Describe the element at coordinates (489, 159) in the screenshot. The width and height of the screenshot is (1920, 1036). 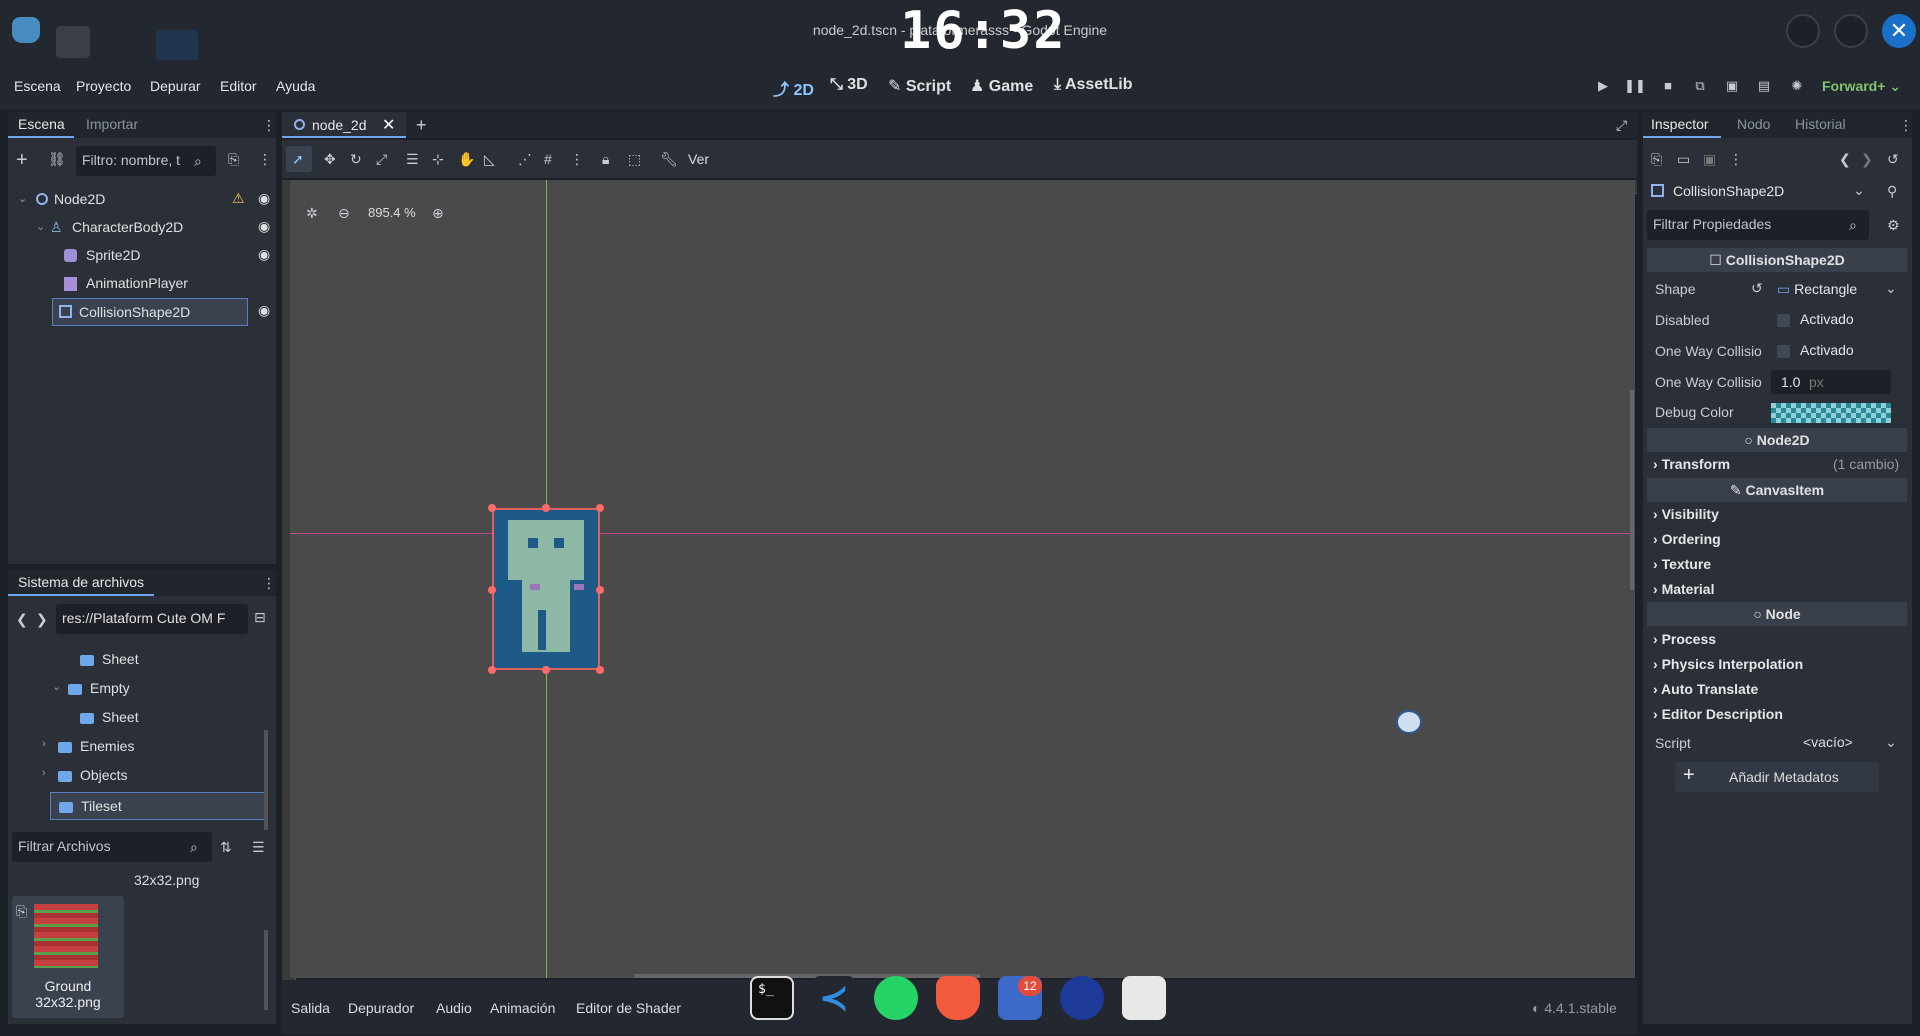
I see `ruler-tool-icon: ◺` at that location.